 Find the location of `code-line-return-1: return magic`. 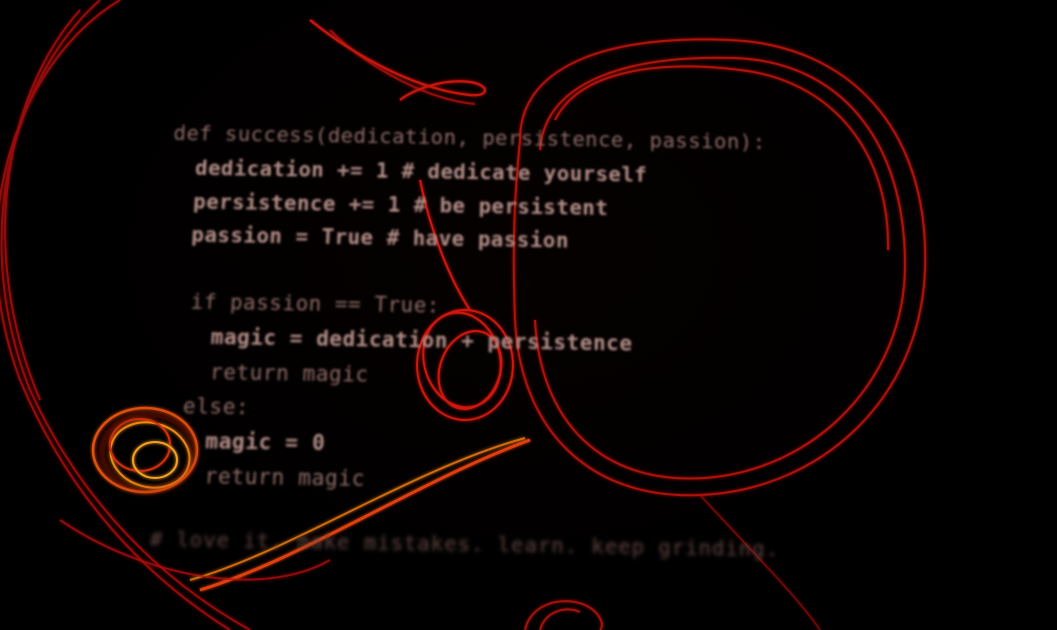

code-line-return-1: return magic is located at coordinates (289, 373).